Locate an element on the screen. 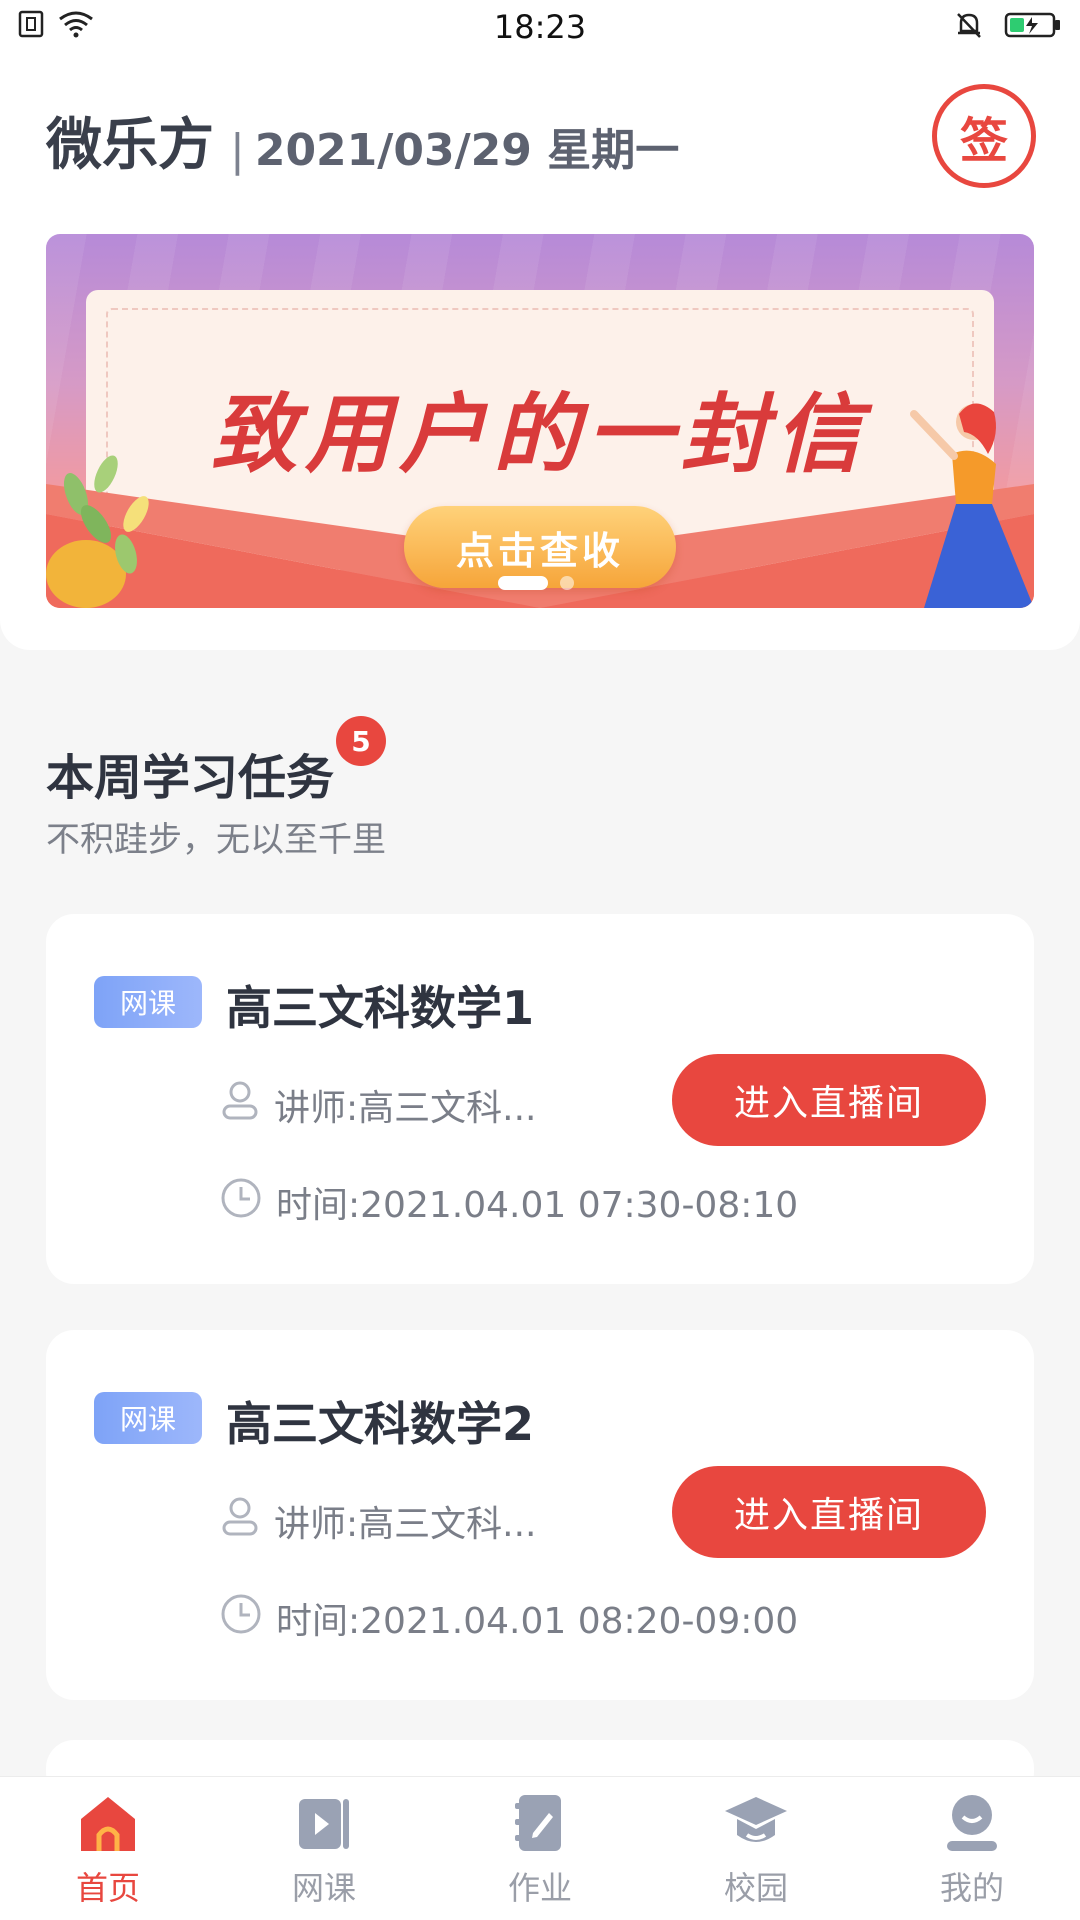 Image resolution: width=1080 pixels, height=1920 pixels. carousel-dot-active is located at coordinates (523, 583).